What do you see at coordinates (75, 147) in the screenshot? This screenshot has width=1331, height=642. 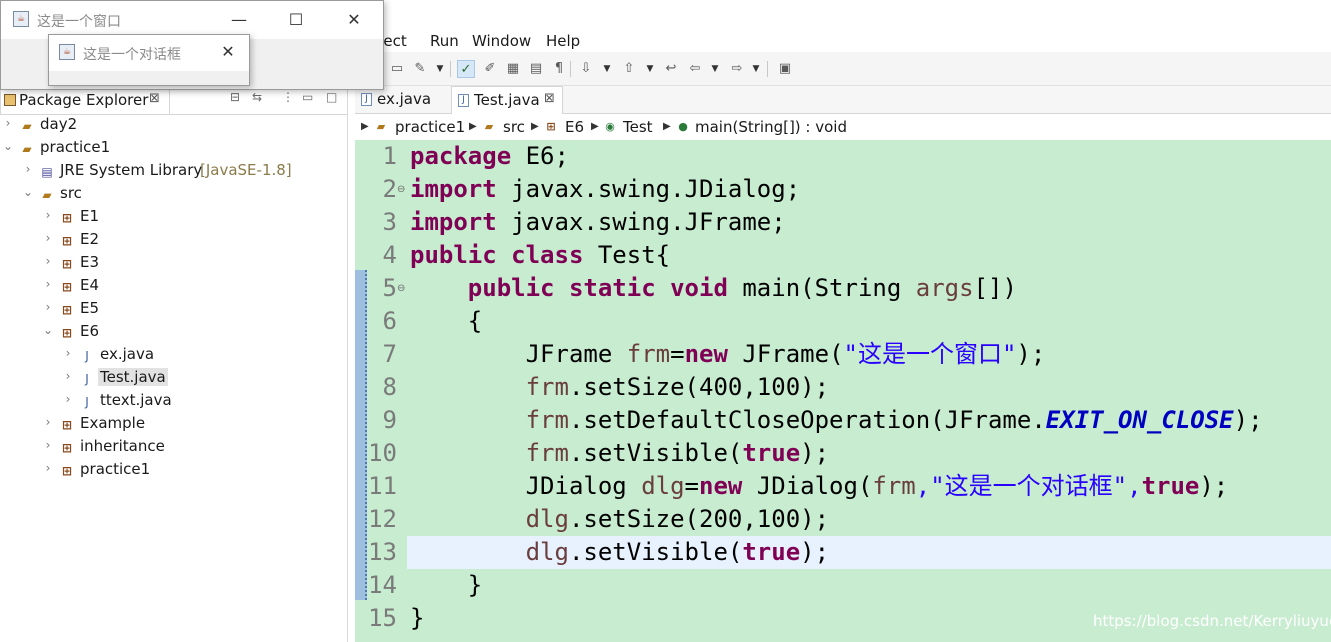 I see `tree-item-label: practice1` at bounding box center [75, 147].